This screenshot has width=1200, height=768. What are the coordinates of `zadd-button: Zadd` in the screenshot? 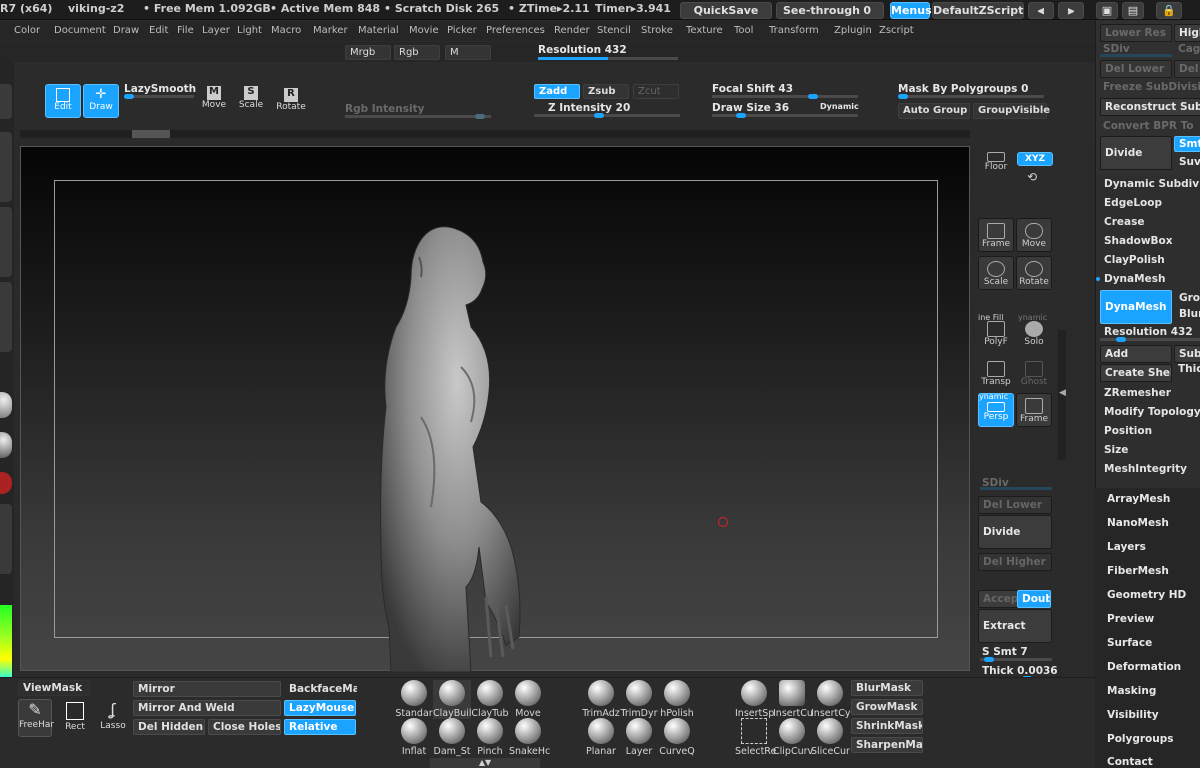 It's located at (557, 91).